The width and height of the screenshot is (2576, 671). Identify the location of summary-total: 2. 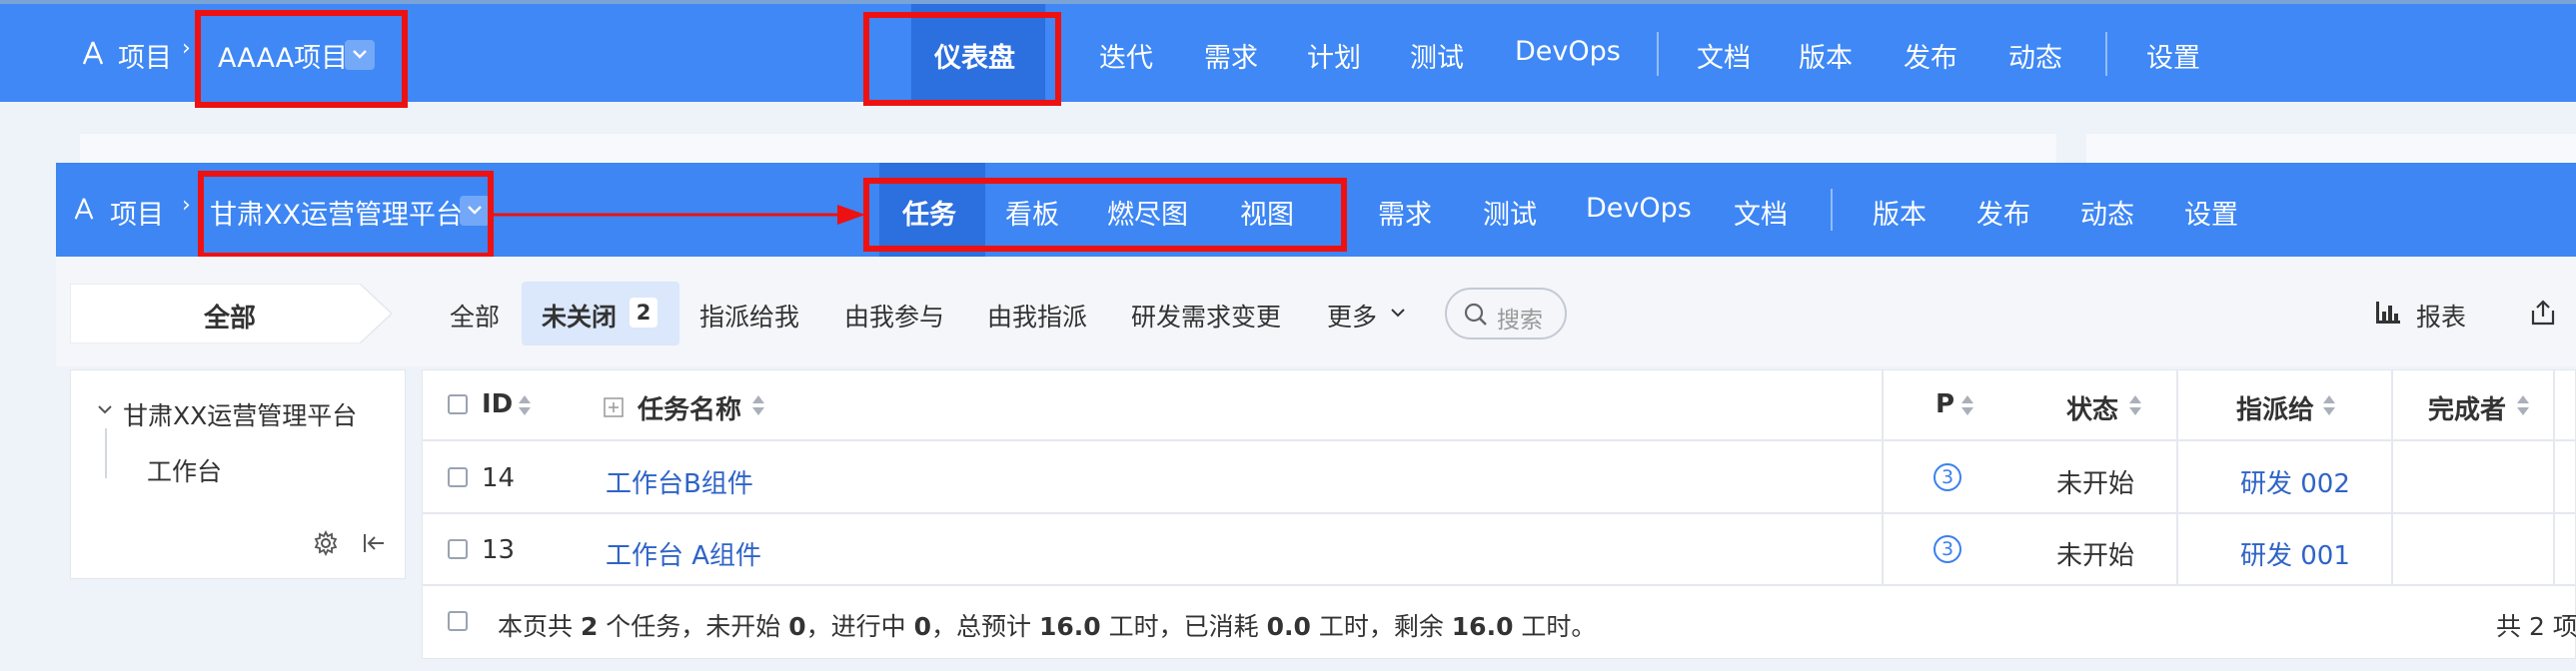
(589, 626).